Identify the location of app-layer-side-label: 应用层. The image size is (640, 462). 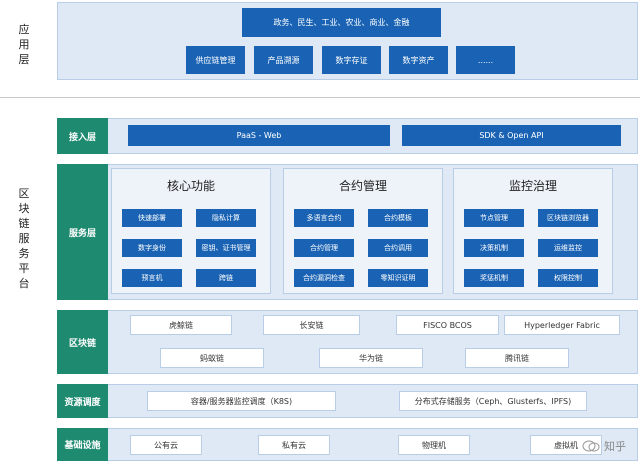
(24, 44).